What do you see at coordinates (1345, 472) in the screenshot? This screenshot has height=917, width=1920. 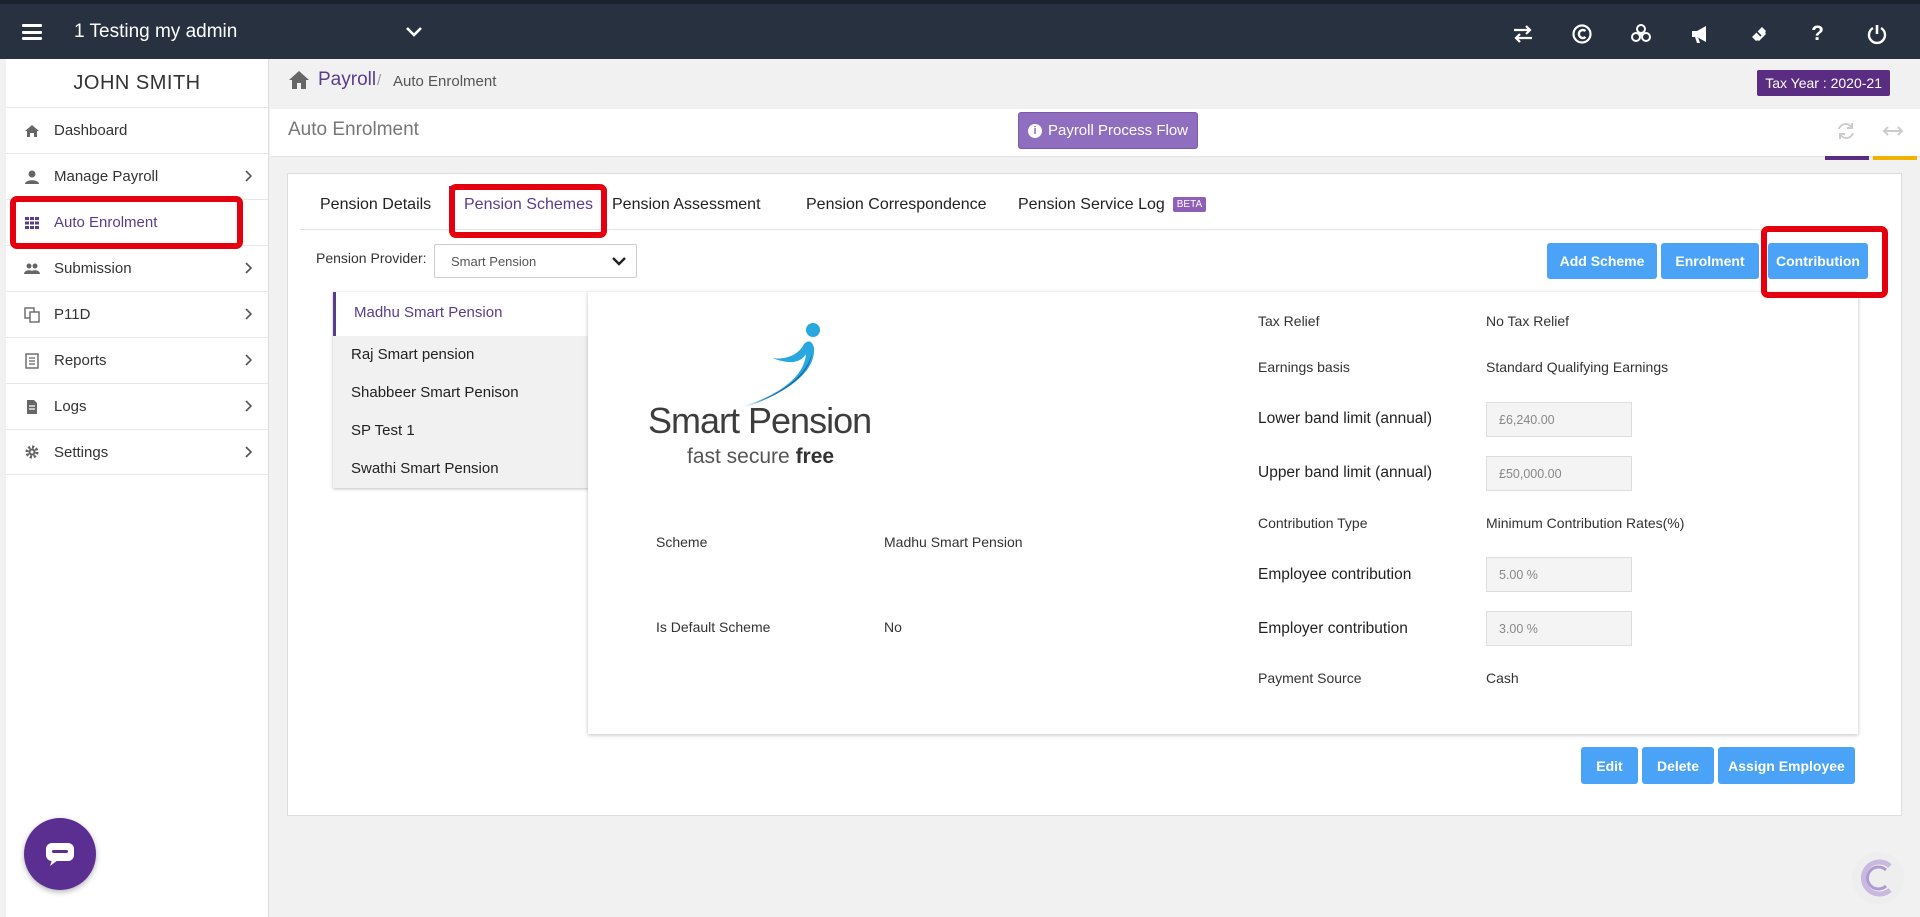 I see `upper-band-label: Upper band limit (annual)` at bounding box center [1345, 472].